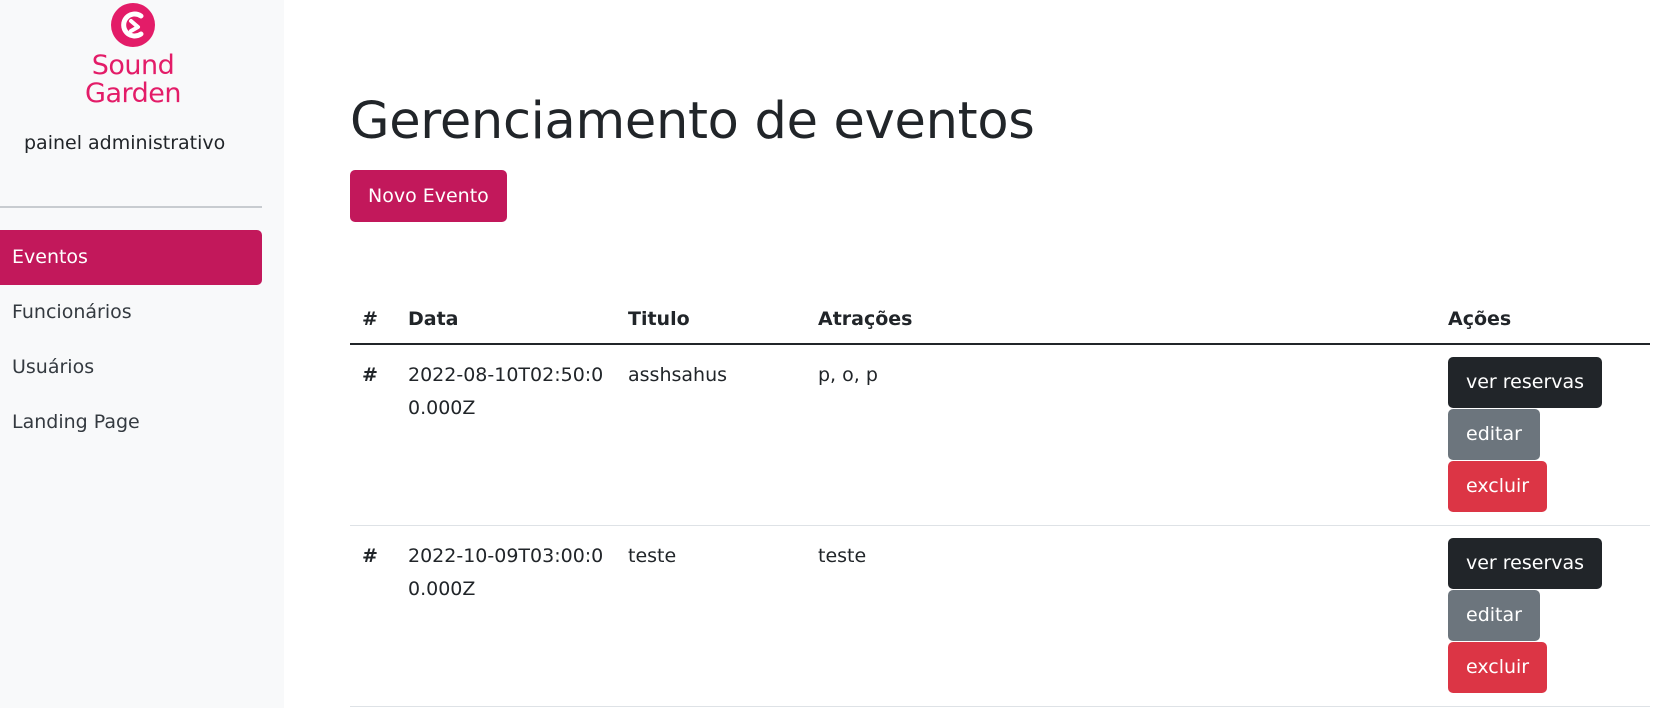 This screenshot has width=1660, height=708. I want to click on header-data: Data, so click(506, 319).